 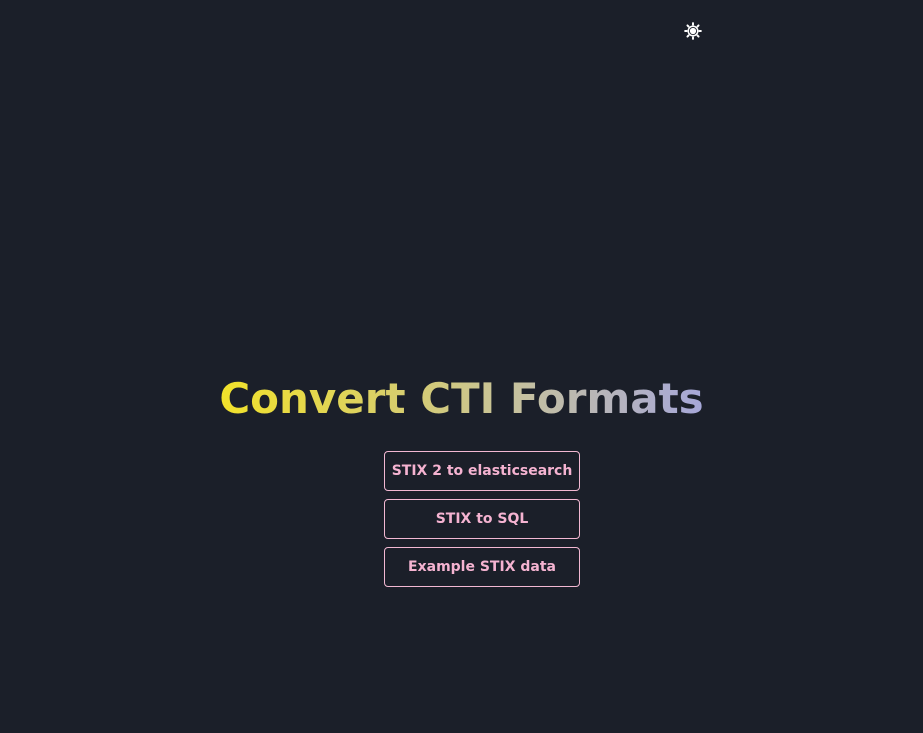 What do you see at coordinates (482, 471) in the screenshot?
I see `stix2-to-elasticsearch-button: STIX 2 to elasticsearch` at bounding box center [482, 471].